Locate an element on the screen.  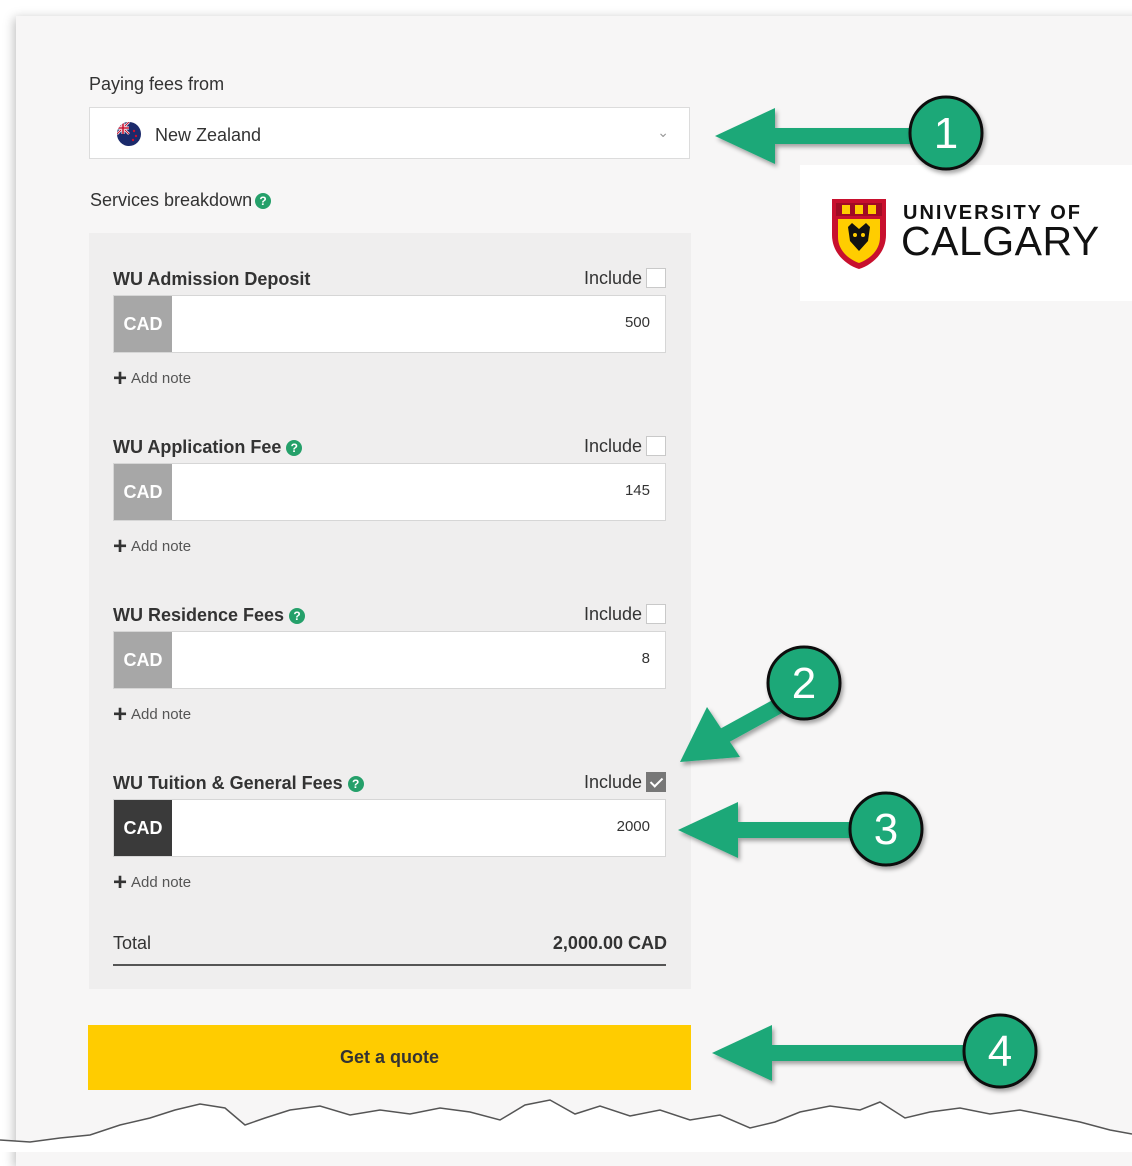
total-value: 2,000.00 CAD is located at coordinates (609, 943).